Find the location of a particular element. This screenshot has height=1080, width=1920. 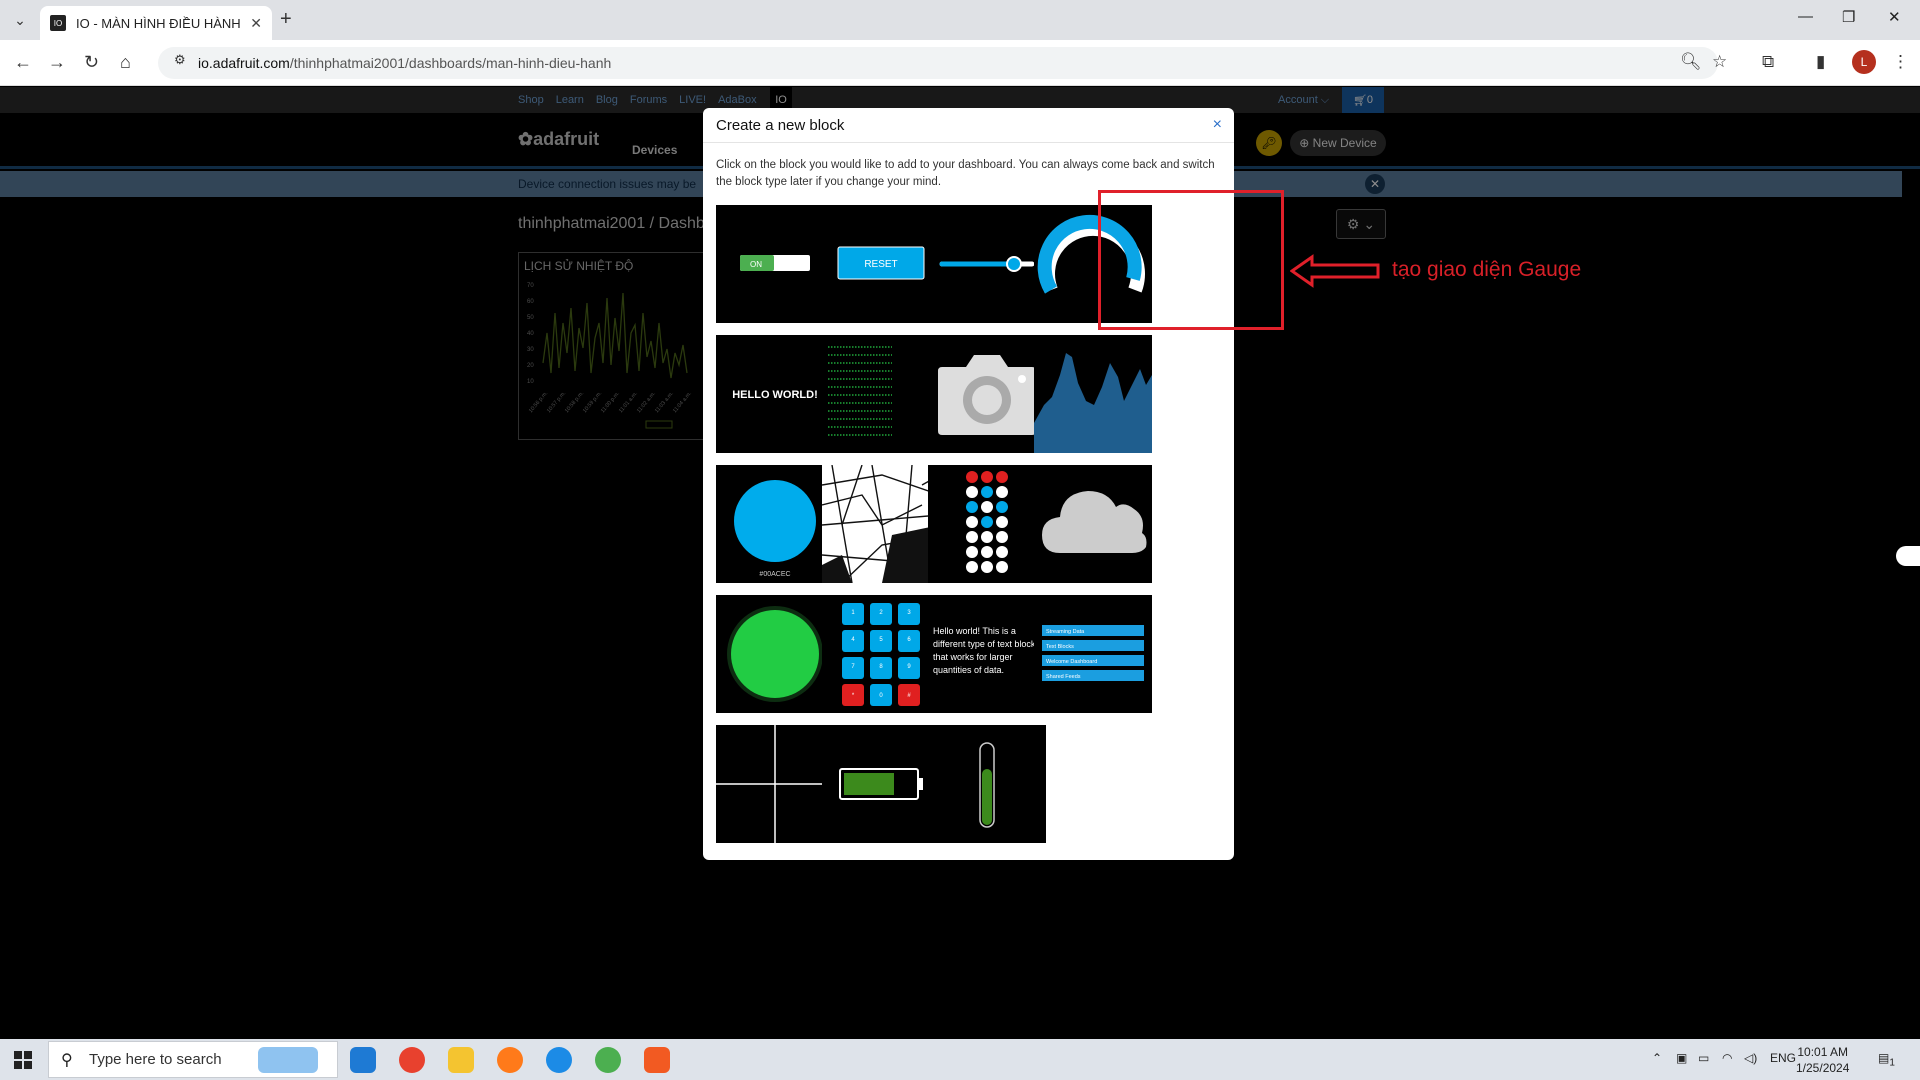

firefox-icon is located at coordinates (510, 1060).